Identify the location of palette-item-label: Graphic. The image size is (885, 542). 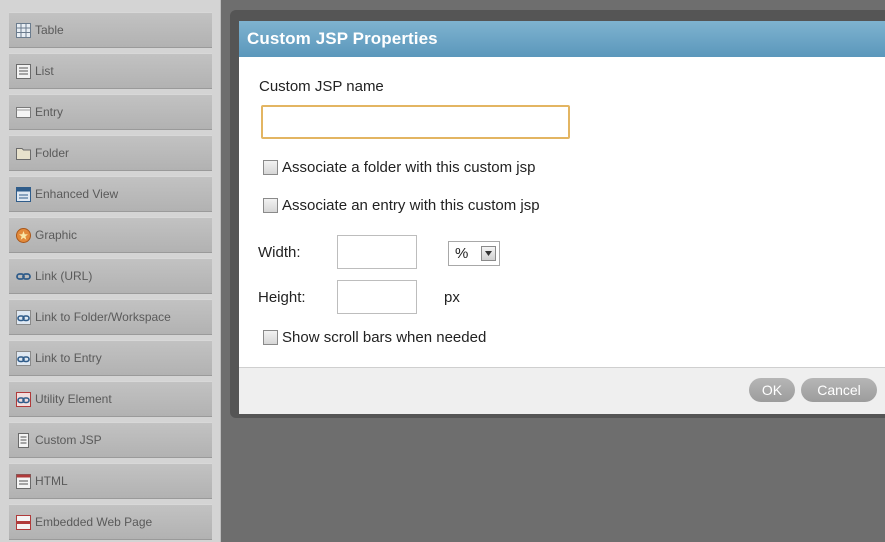
(56, 235).